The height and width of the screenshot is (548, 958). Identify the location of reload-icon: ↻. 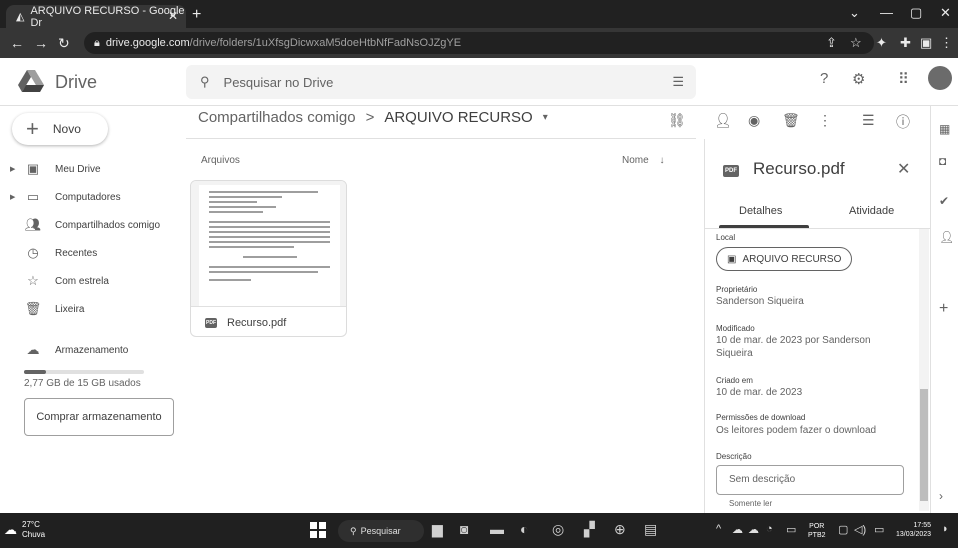
(64, 43).